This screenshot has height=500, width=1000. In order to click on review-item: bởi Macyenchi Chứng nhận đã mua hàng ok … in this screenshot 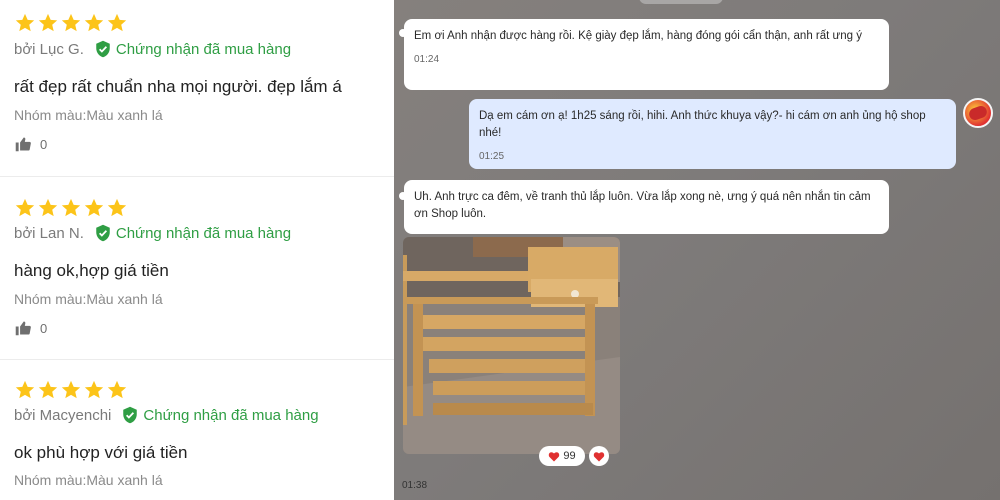, I will do `click(197, 429)`.